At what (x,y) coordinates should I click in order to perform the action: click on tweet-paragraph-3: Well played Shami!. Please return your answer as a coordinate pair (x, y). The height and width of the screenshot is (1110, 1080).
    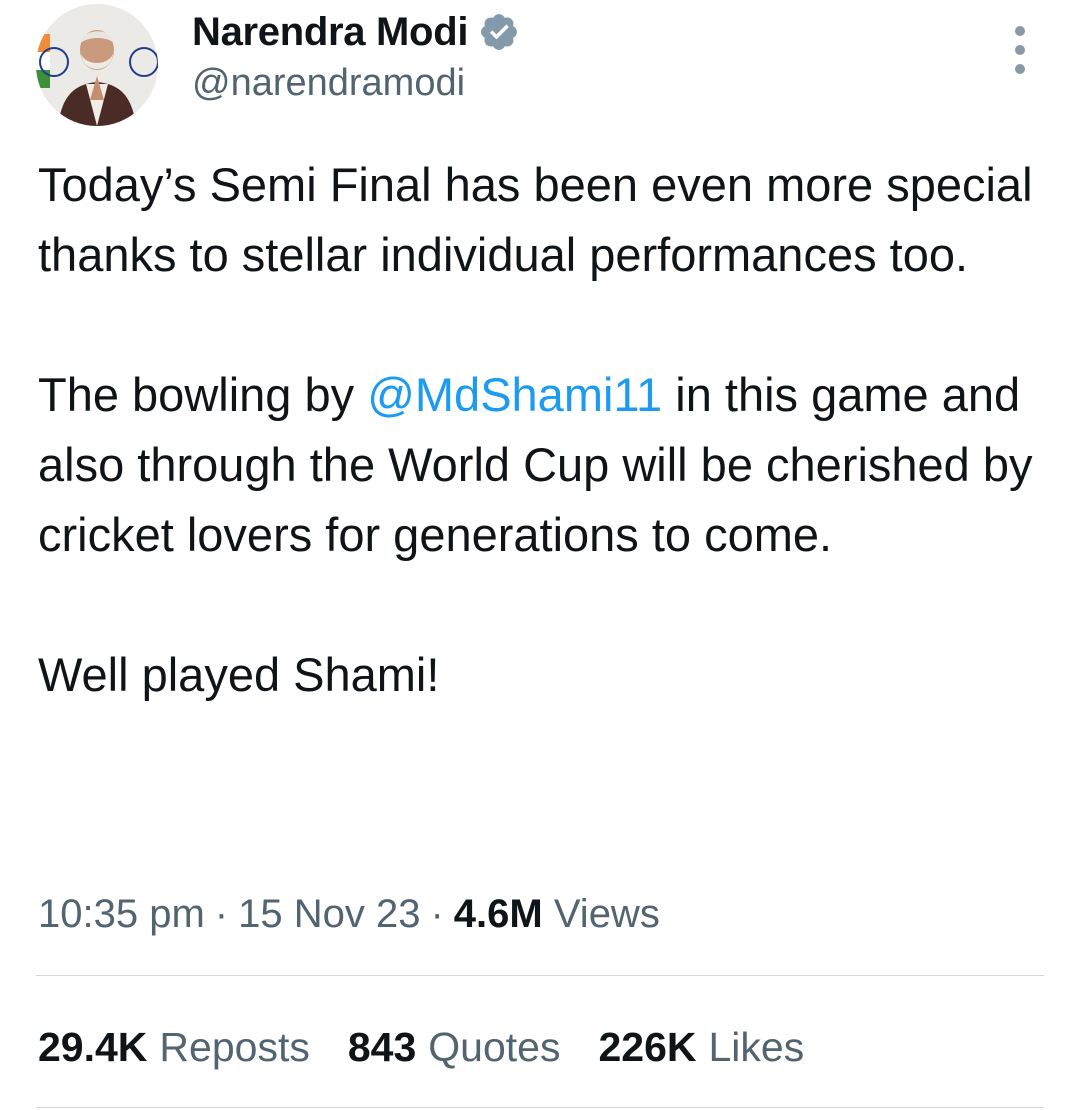
    Looking at the image, I should click on (239, 674).